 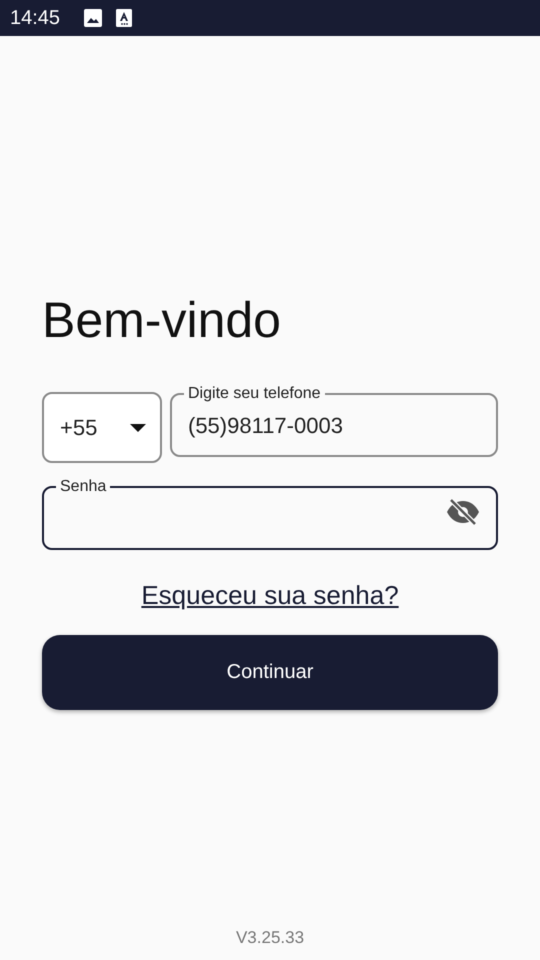 What do you see at coordinates (270, 595) in the screenshot?
I see `forgot-password-link: Esqueceu sua senha?` at bounding box center [270, 595].